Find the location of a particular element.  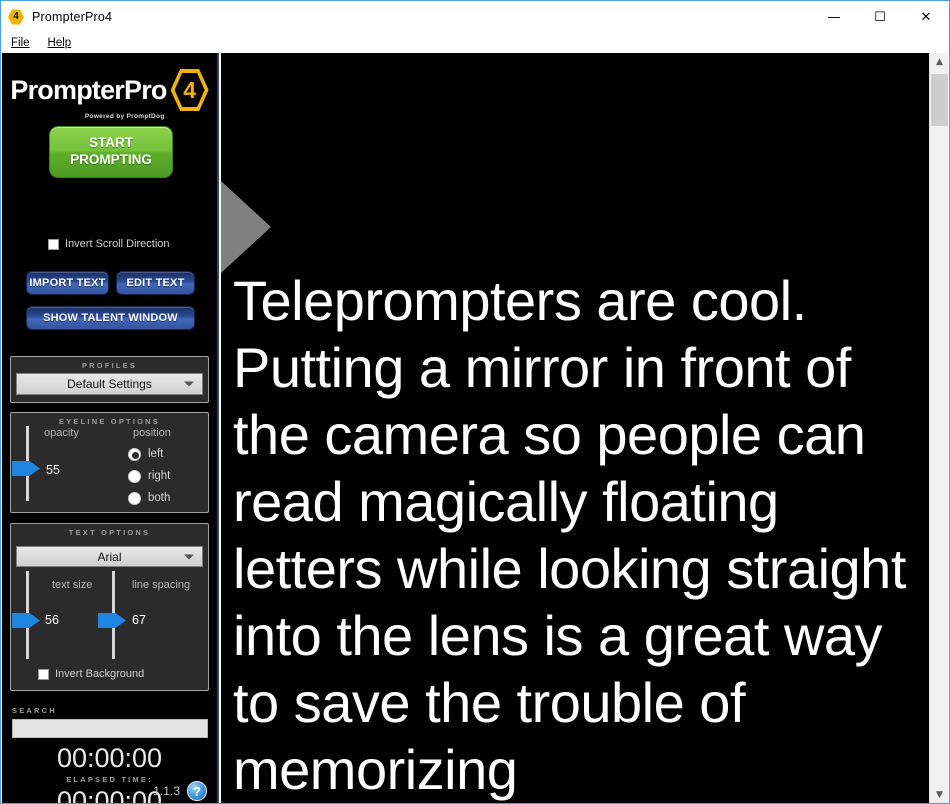

app-hex-icon: 4 is located at coordinates (16, 17).